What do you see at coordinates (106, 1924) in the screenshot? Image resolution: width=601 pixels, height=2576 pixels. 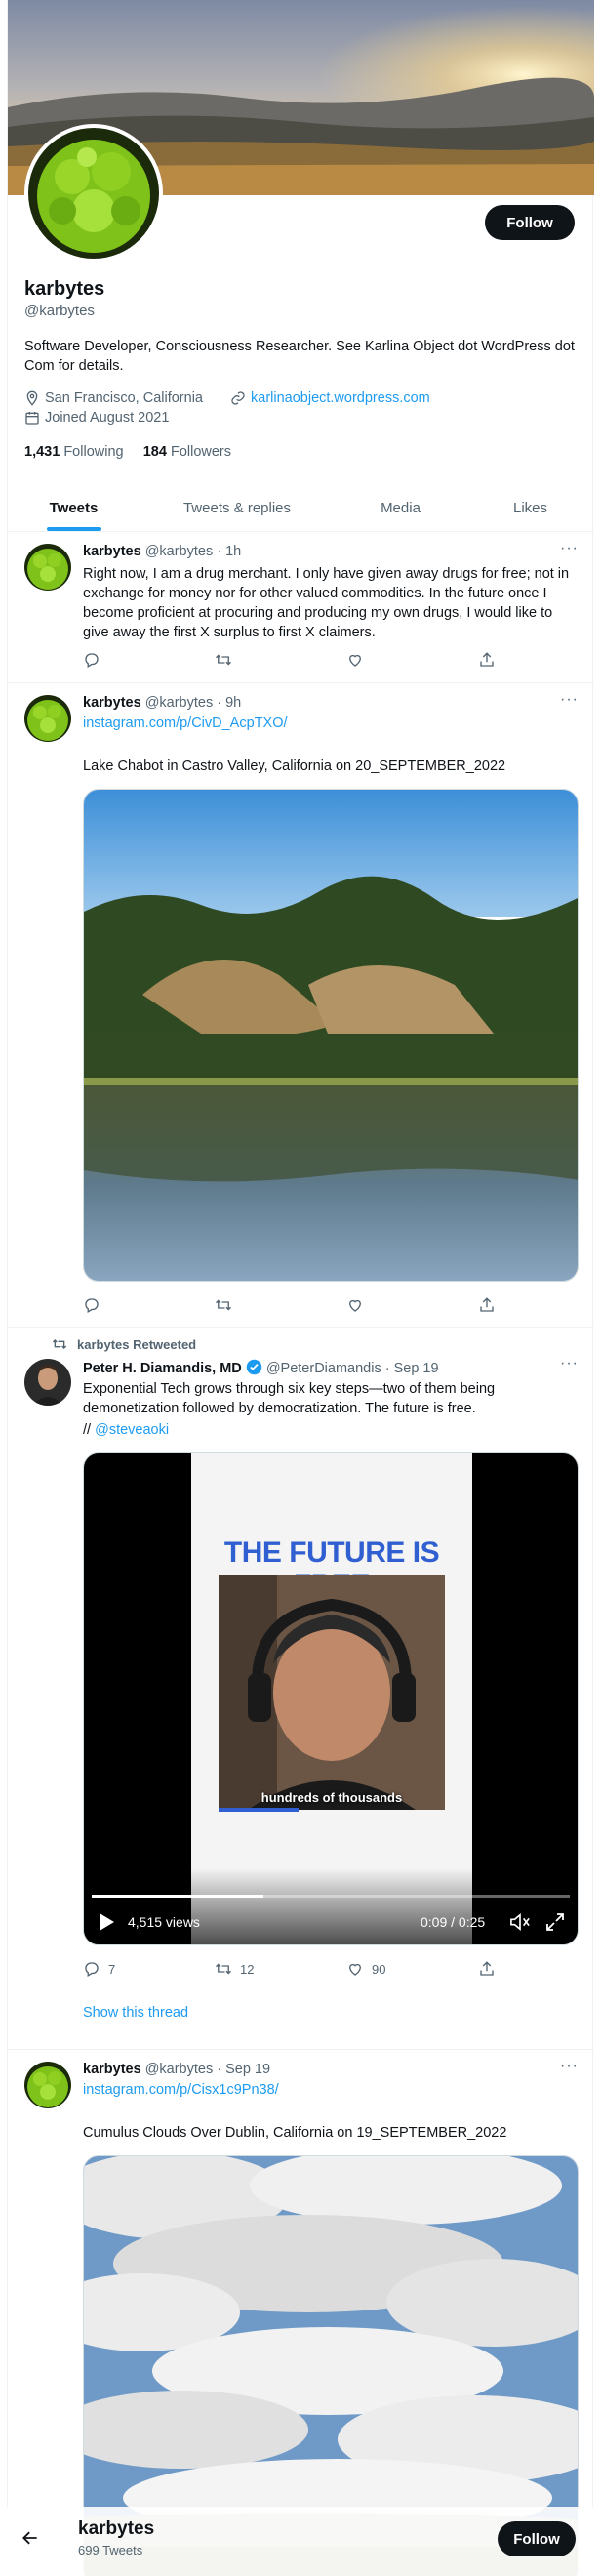 I see `play-icon` at bounding box center [106, 1924].